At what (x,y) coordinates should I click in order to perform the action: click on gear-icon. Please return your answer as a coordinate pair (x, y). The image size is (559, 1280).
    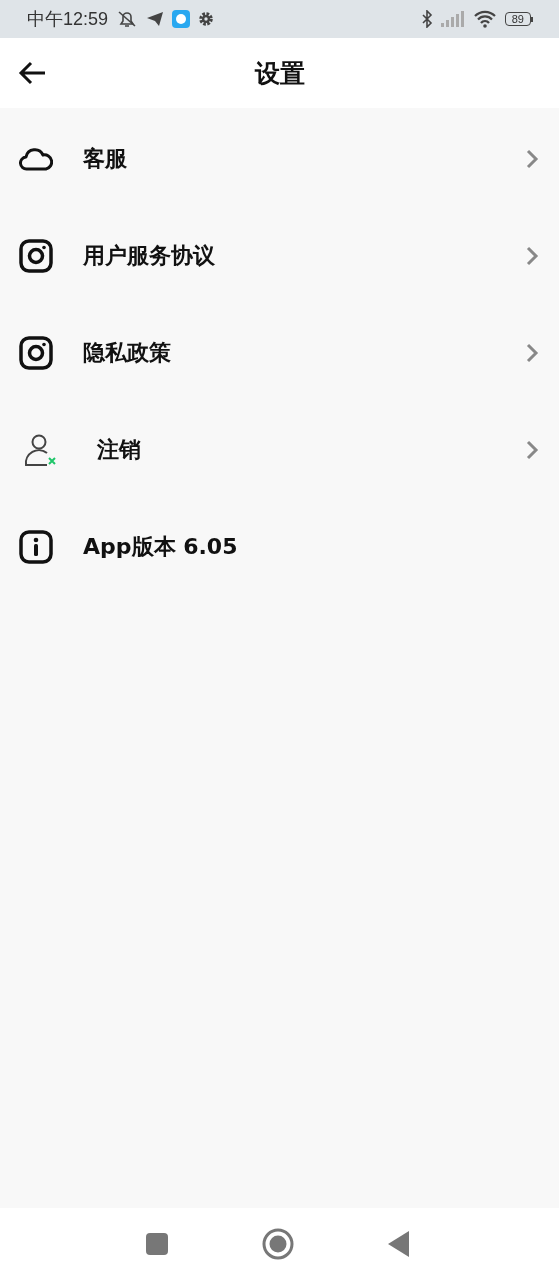
    Looking at the image, I should click on (206, 19).